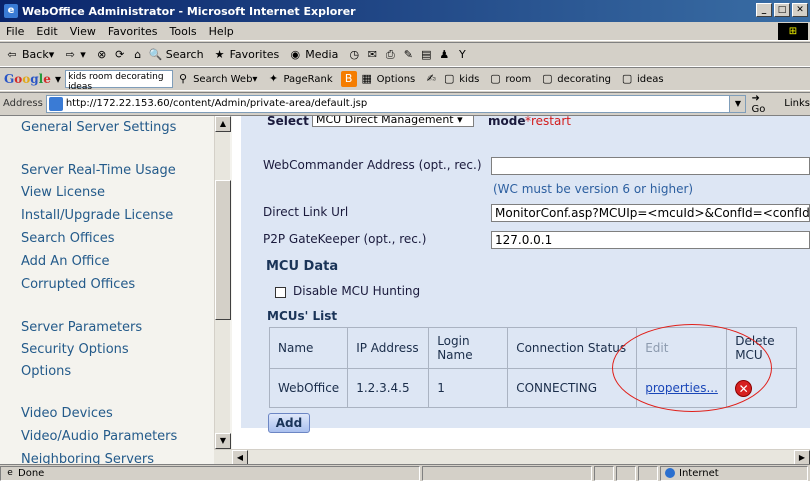 Image resolution: width=810 pixels, height=481 pixels. What do you see at coordinates (223, 250) in the screenshot?
I see `scroll-thumb` at bounding box center [223, 250].